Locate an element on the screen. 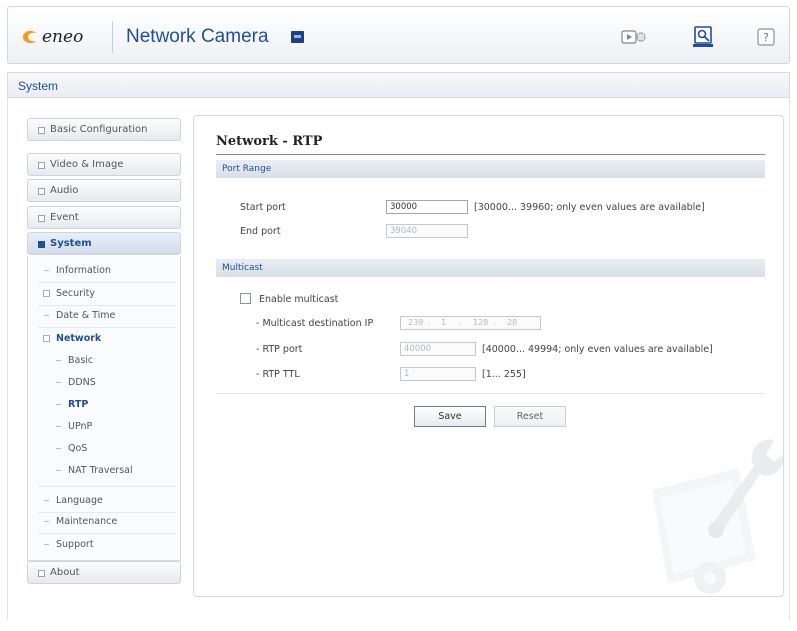 The height and width of the screenshot is (631, 797). submenu-label: RTP is located at coordinates (78, 404).